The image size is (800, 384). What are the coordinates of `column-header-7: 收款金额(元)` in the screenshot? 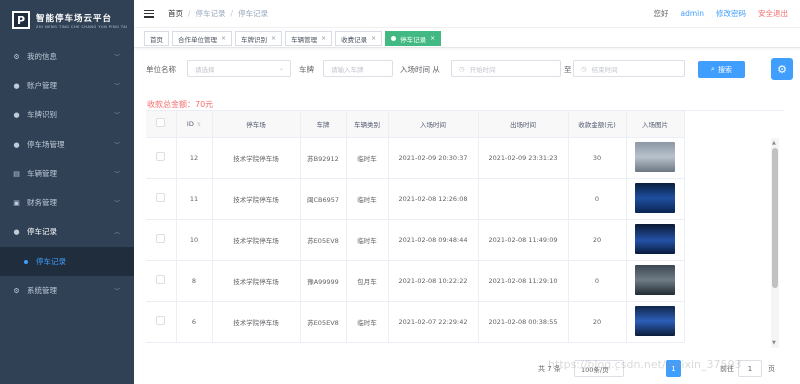 It's located at (597, 124).